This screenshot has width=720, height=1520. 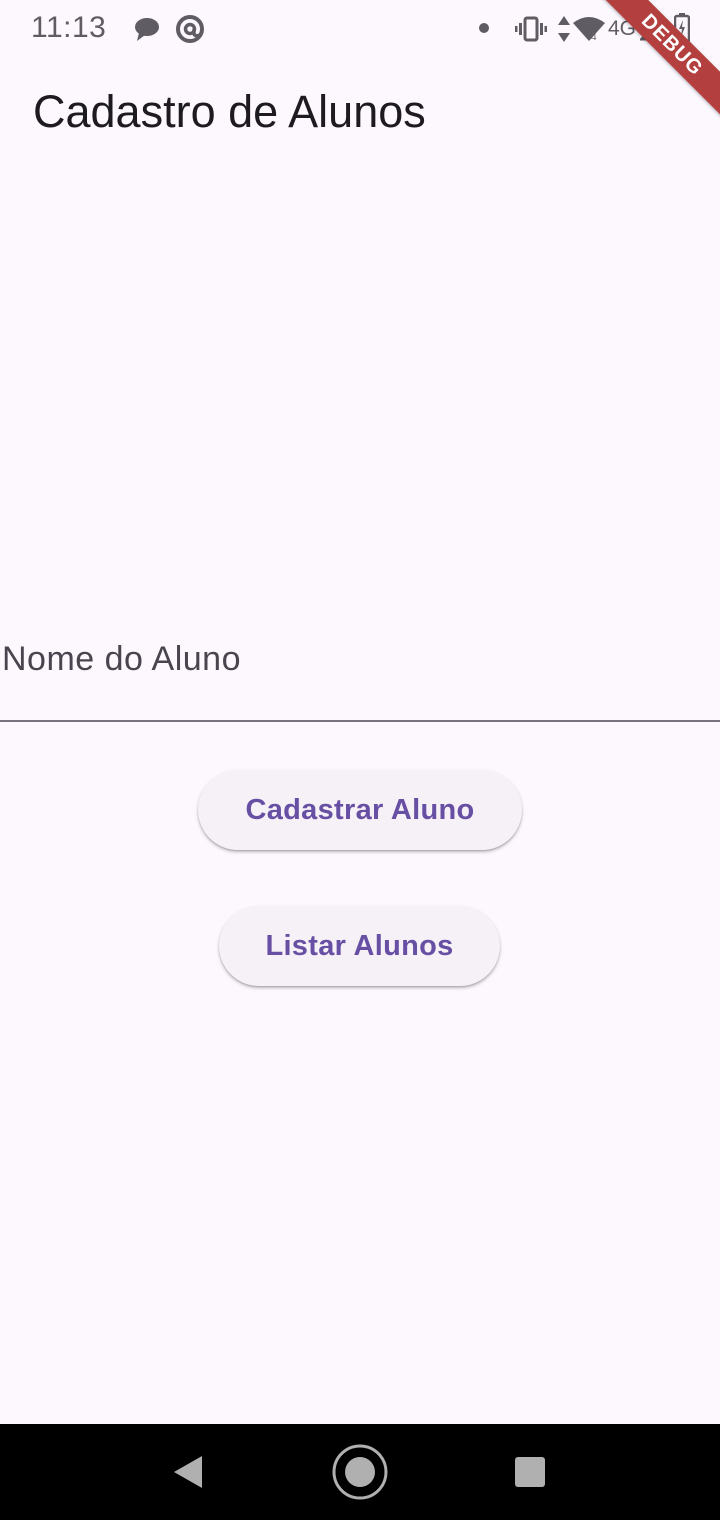 I want to click on register-student-button: Cadastrar Aluno, so click(x=360, y=810).